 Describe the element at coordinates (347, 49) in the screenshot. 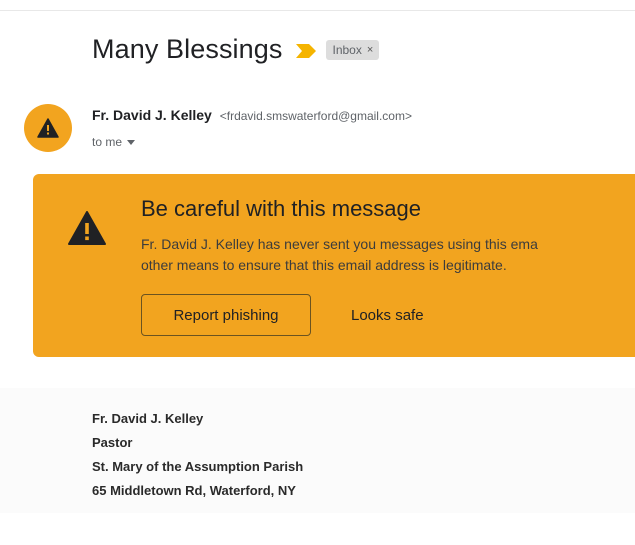

I see `inbox-label-text: Inbox` at that location.